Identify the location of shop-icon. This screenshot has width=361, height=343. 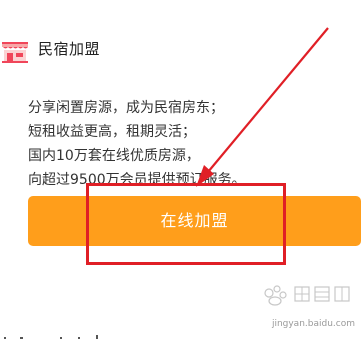
(15, 52).